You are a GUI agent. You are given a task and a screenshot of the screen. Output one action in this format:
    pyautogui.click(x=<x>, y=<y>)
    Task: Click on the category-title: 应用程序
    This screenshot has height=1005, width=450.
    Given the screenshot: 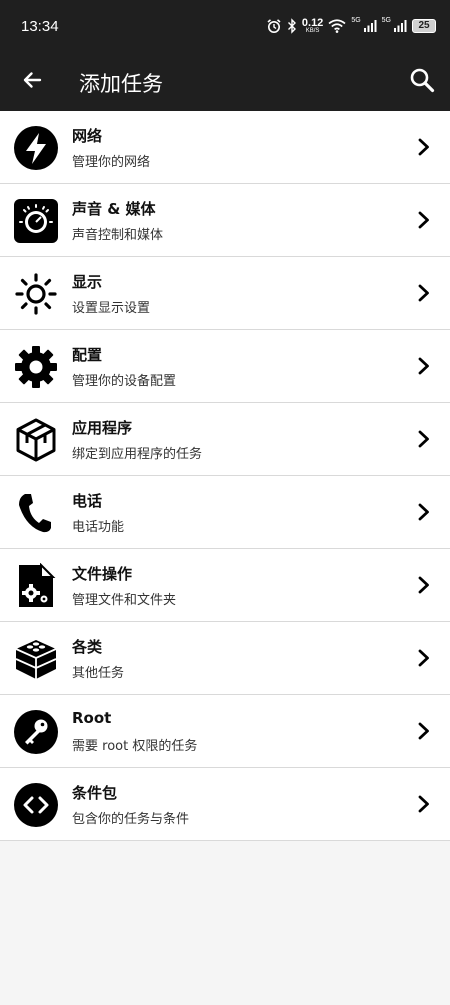 What is the action you would take?
    pyautogui.click(x=102, y=428)
    